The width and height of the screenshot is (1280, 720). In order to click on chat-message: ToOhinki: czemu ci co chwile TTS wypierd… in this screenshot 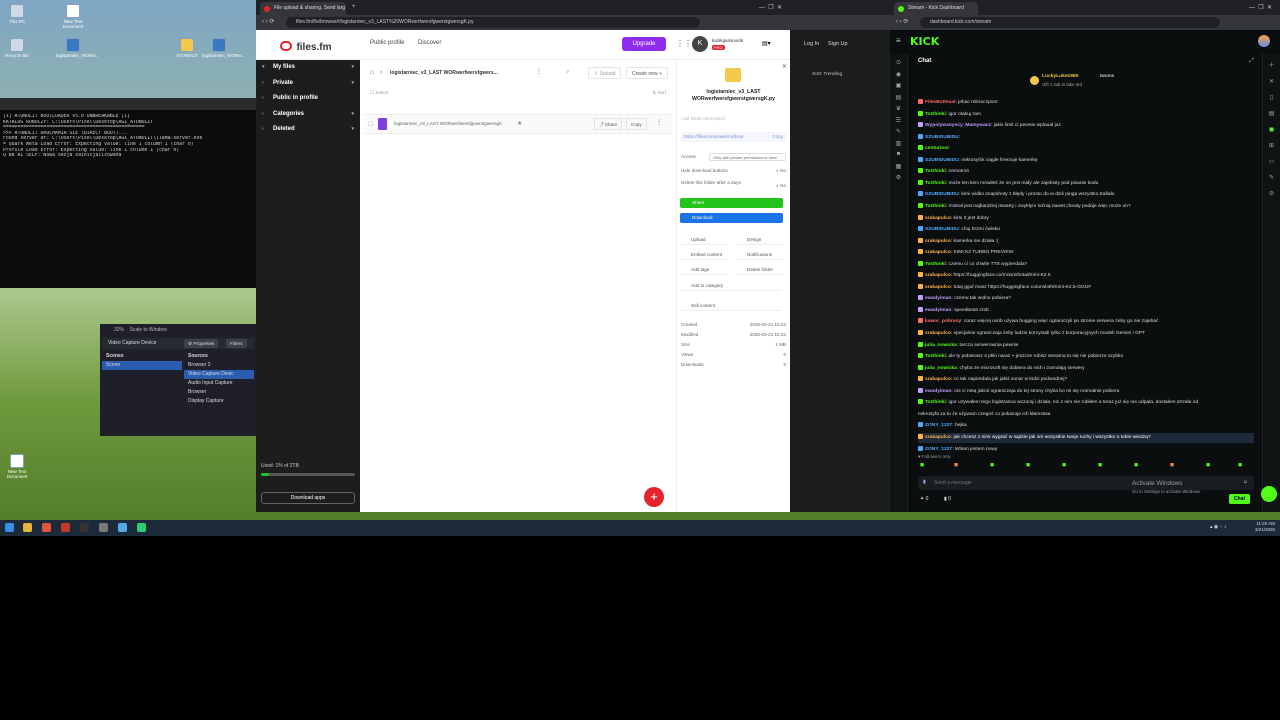, I will do `click(1086, 265)`.